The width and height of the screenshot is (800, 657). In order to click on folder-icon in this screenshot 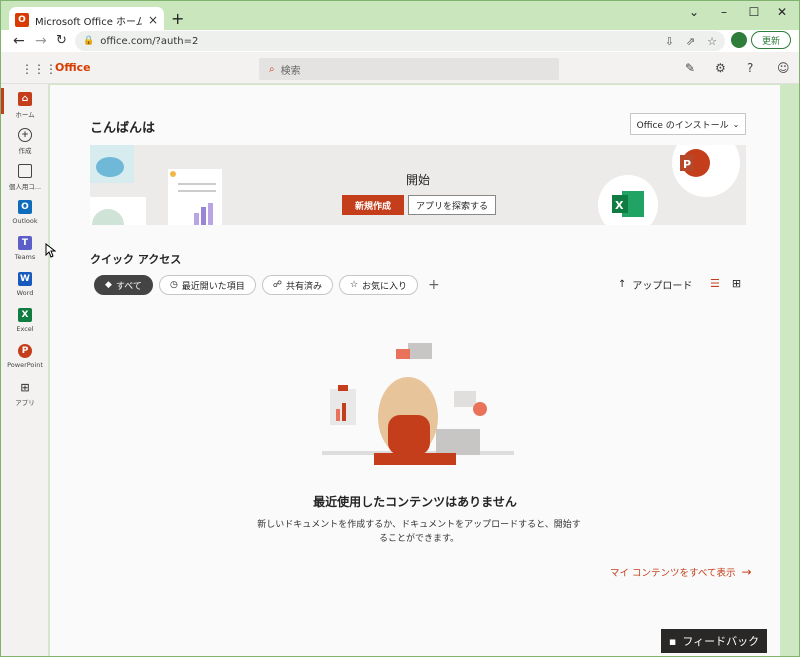, I will do `click(25, 171)`.